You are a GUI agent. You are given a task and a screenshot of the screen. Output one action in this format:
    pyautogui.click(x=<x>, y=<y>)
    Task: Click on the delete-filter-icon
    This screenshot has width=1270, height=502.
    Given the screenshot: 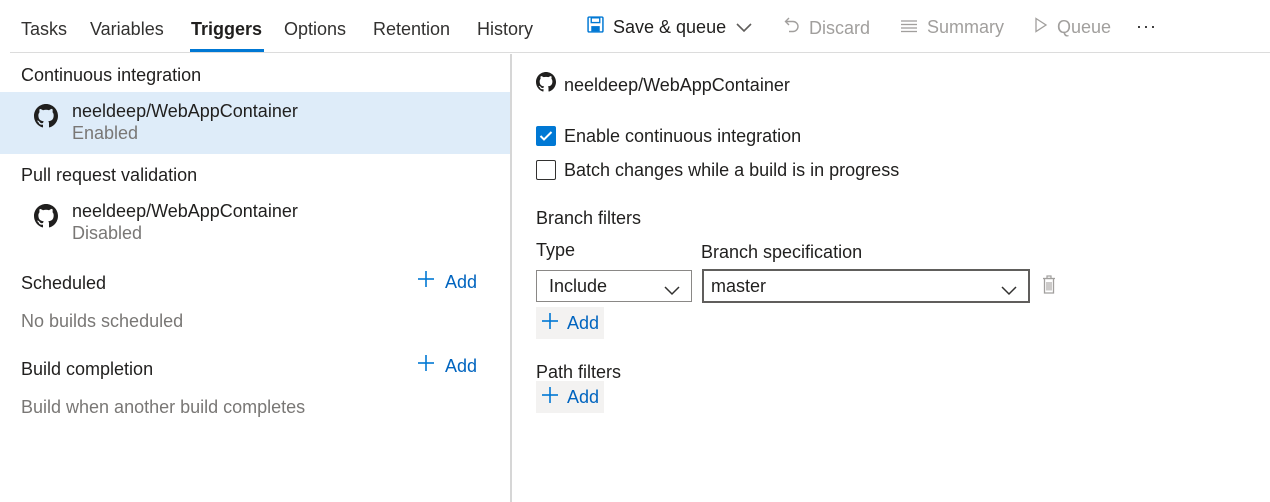 What is the action you would take?
    pyautogui.click(x=1049, y=287)
    